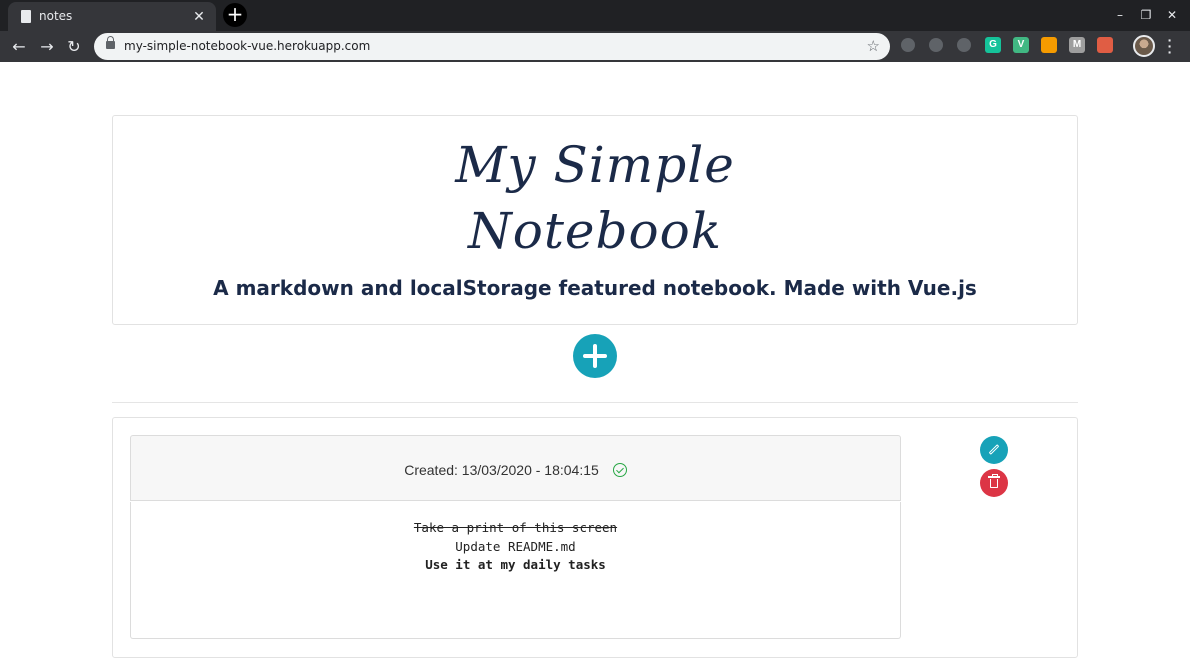  What do you see at coordinates (1170, 46) in the screenshot?
I see `browser-menu-icon: · · ·` at bounding box center [1170, 46].